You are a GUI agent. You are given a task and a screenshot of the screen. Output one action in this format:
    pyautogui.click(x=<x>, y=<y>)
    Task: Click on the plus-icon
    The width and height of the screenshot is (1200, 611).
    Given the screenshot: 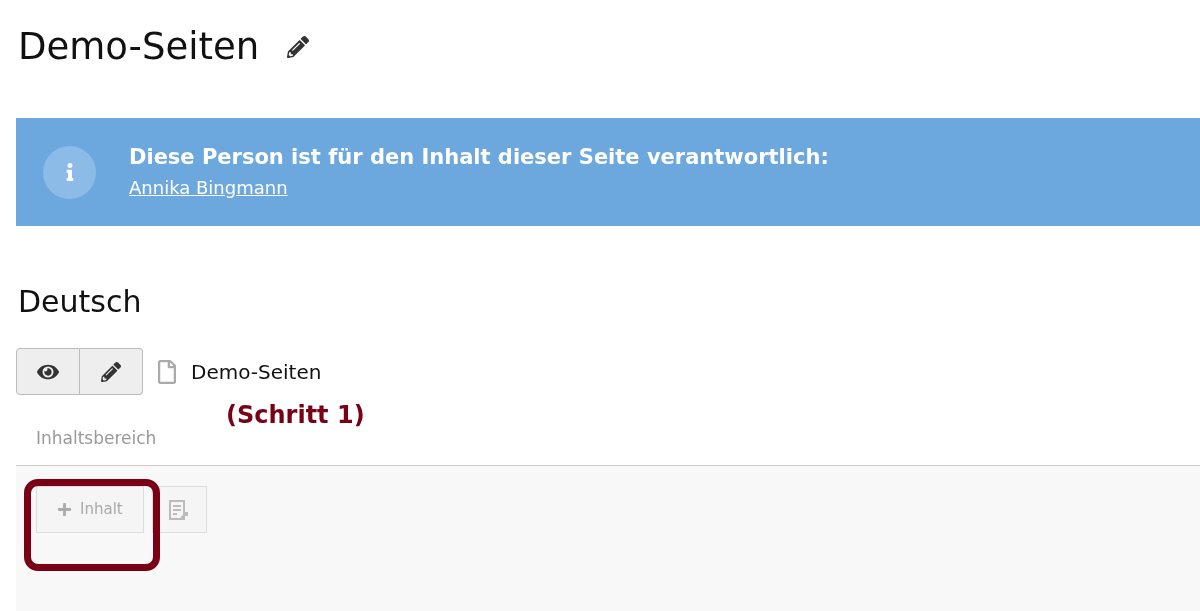 What is the action you would take?
    pyautogui.click(x=64, y=509)
    